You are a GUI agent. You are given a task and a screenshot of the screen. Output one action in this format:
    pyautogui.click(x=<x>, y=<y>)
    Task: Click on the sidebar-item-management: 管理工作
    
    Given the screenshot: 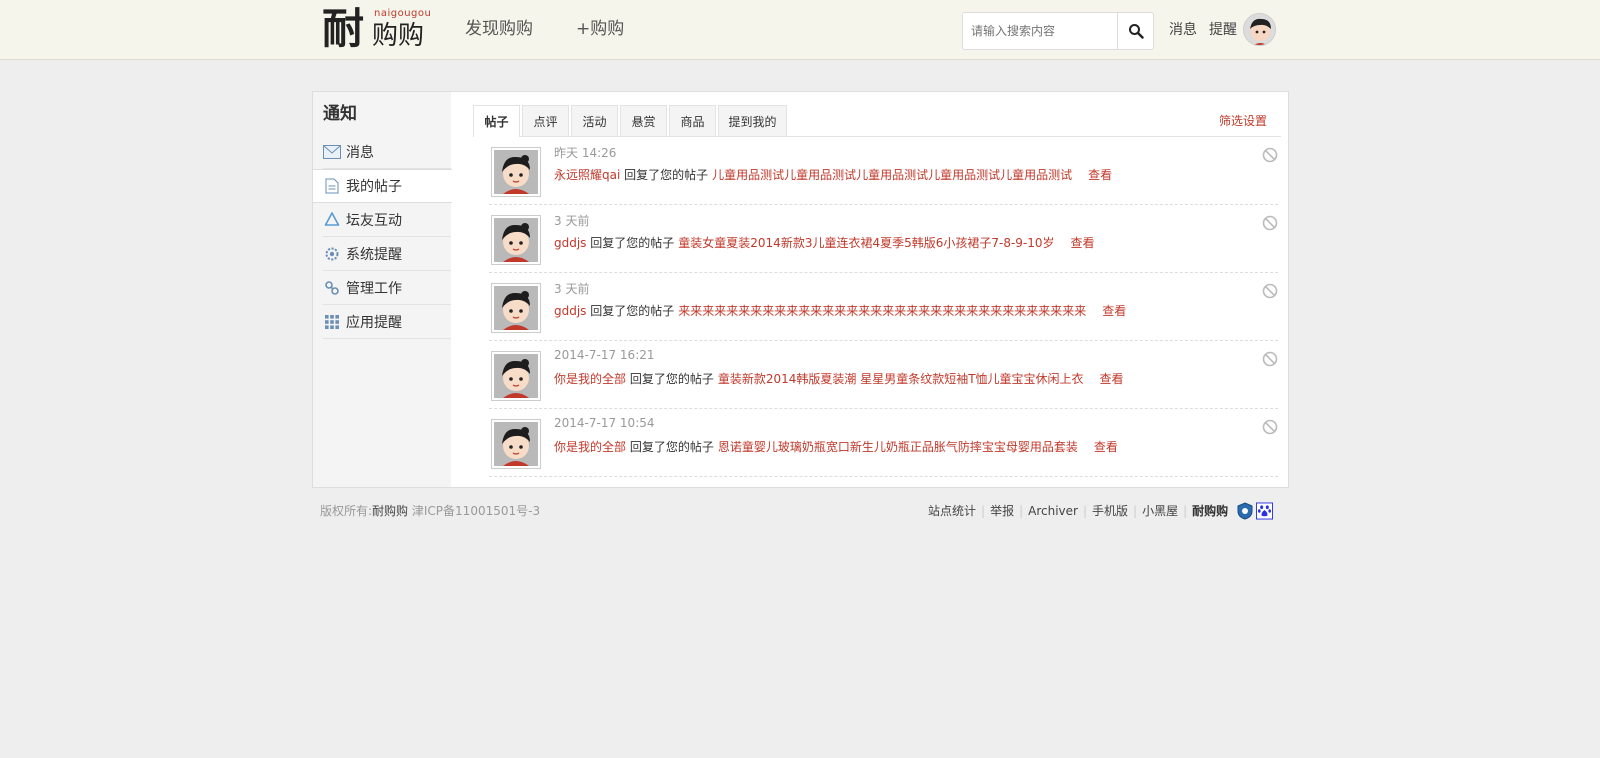 What is the action you would take?
    pyautogui.click(x=387, y=288)
    